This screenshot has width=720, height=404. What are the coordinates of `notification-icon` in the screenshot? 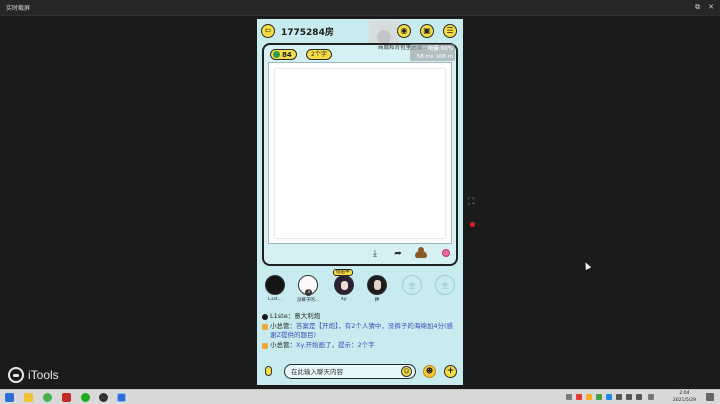 It's located at (710, 397).